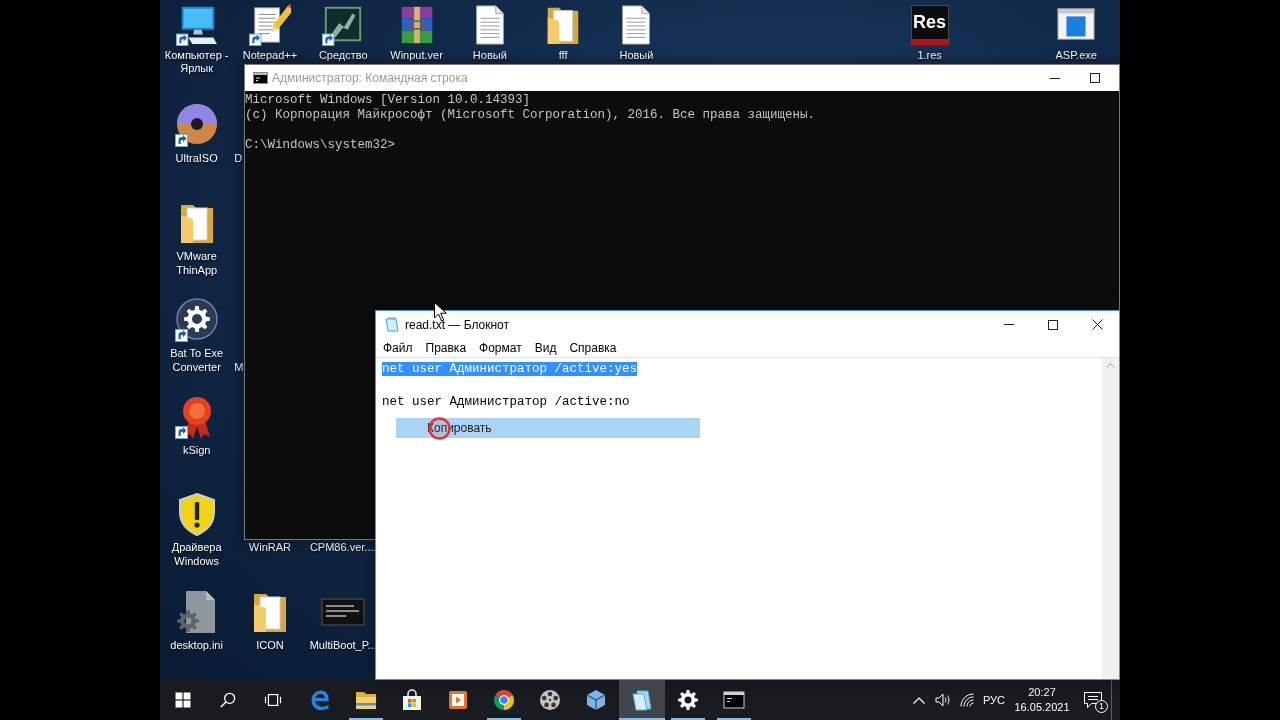 The width and height of the screenshot is (1280, 720). What do you see at coordinates (929, 55) in the screenshot?
I see `icon-label: 1.res` at bounding box center [929, 55].